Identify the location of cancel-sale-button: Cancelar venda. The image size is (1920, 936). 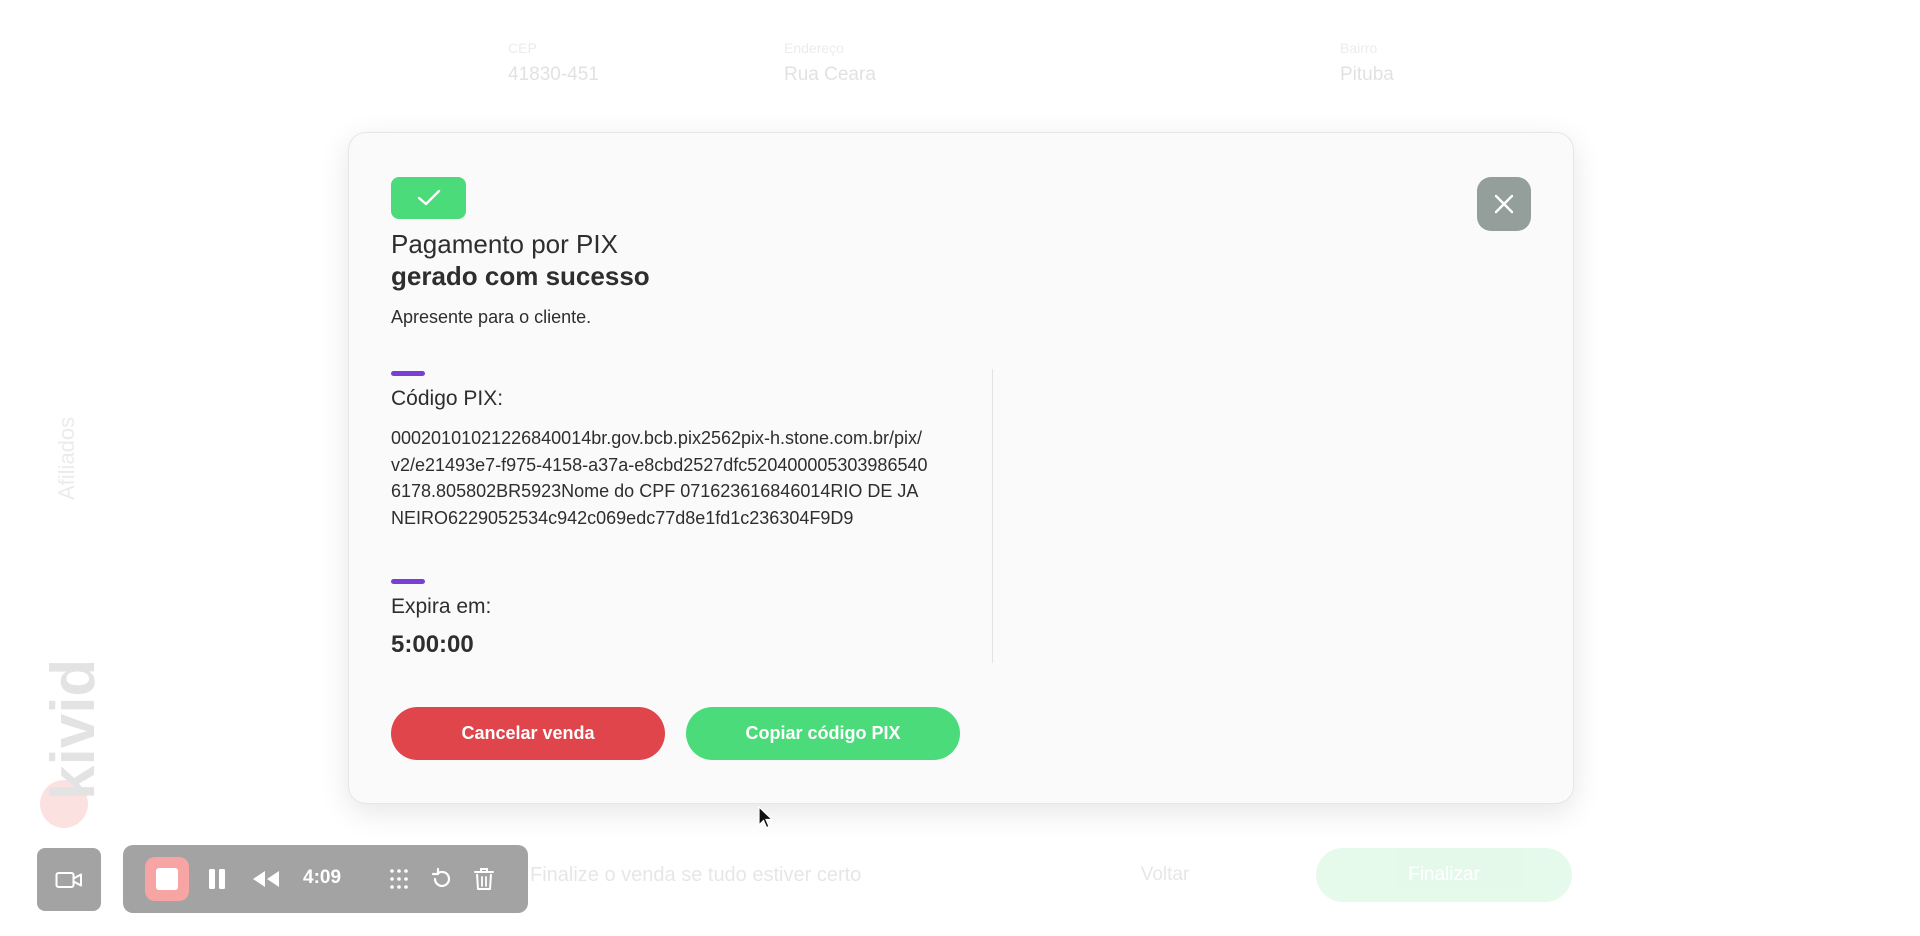
(528, 733).